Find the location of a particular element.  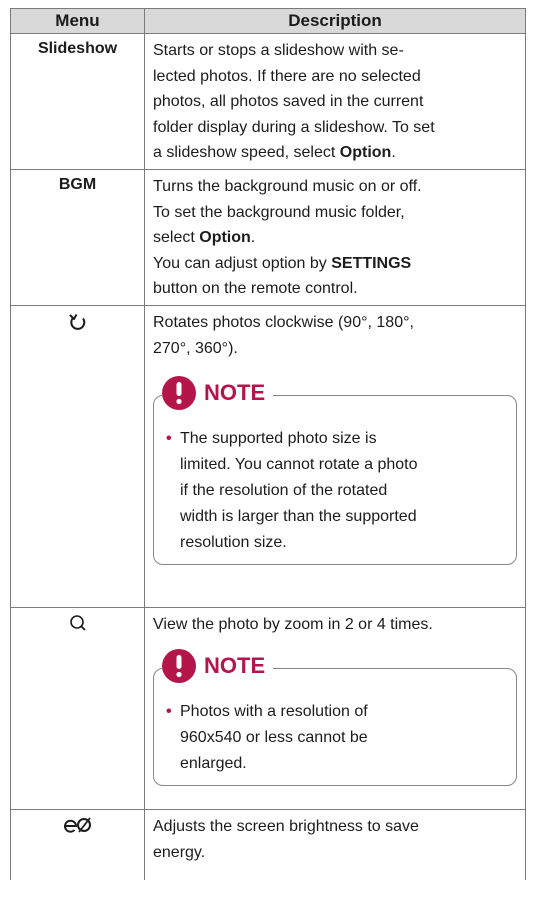

note-line: Photos with a resolution of is located at coordinates (274, 711).